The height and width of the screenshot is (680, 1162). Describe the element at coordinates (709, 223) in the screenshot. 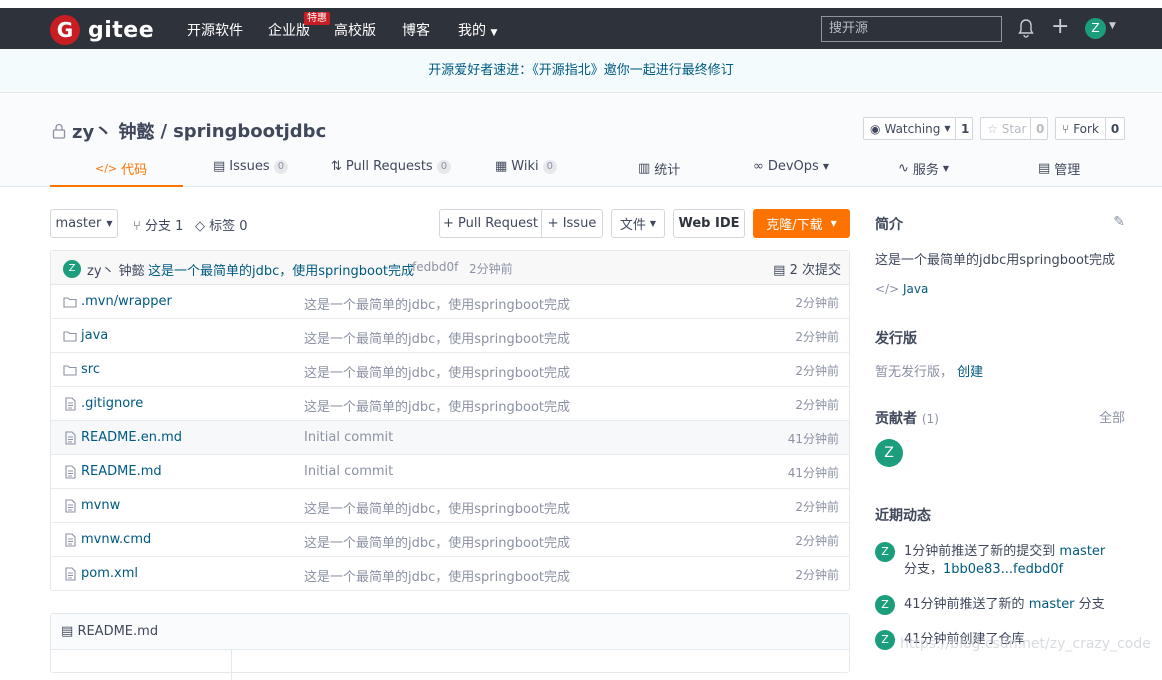

I see `web-ide-button: Web IDE` at that location.